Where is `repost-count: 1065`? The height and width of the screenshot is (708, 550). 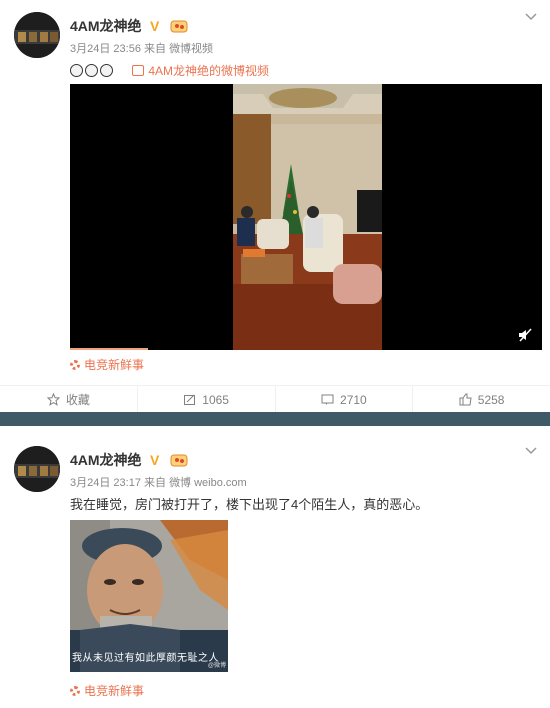
repost-count: 1065 is located at coordinates (215, 399).